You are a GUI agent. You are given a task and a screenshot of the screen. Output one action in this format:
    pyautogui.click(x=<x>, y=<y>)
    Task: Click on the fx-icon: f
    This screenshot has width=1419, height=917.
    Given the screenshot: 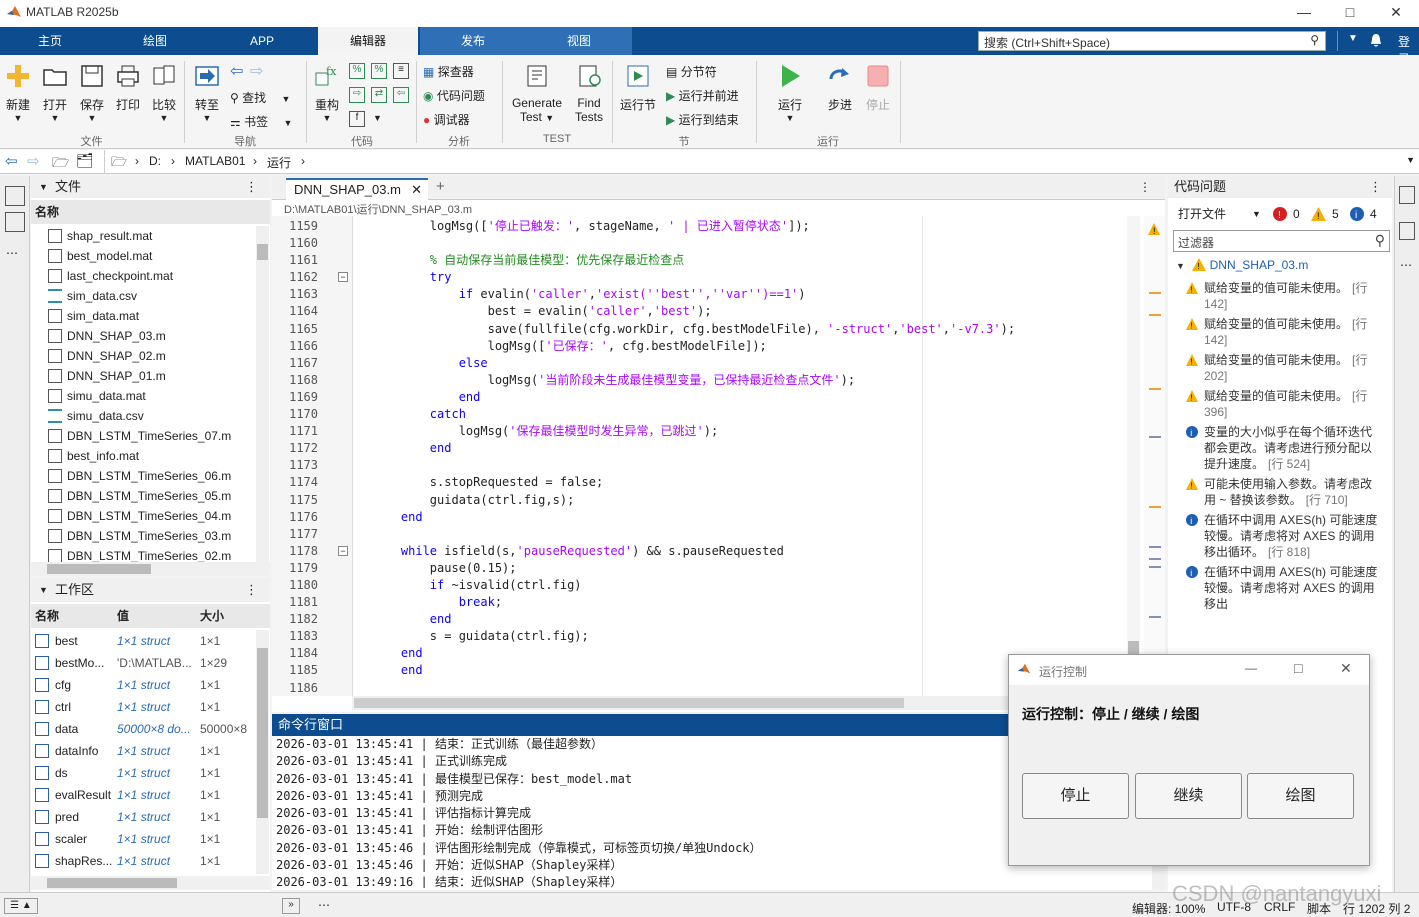 What is the action you would take?
    pyautogui.click(x=357, y=119)
    